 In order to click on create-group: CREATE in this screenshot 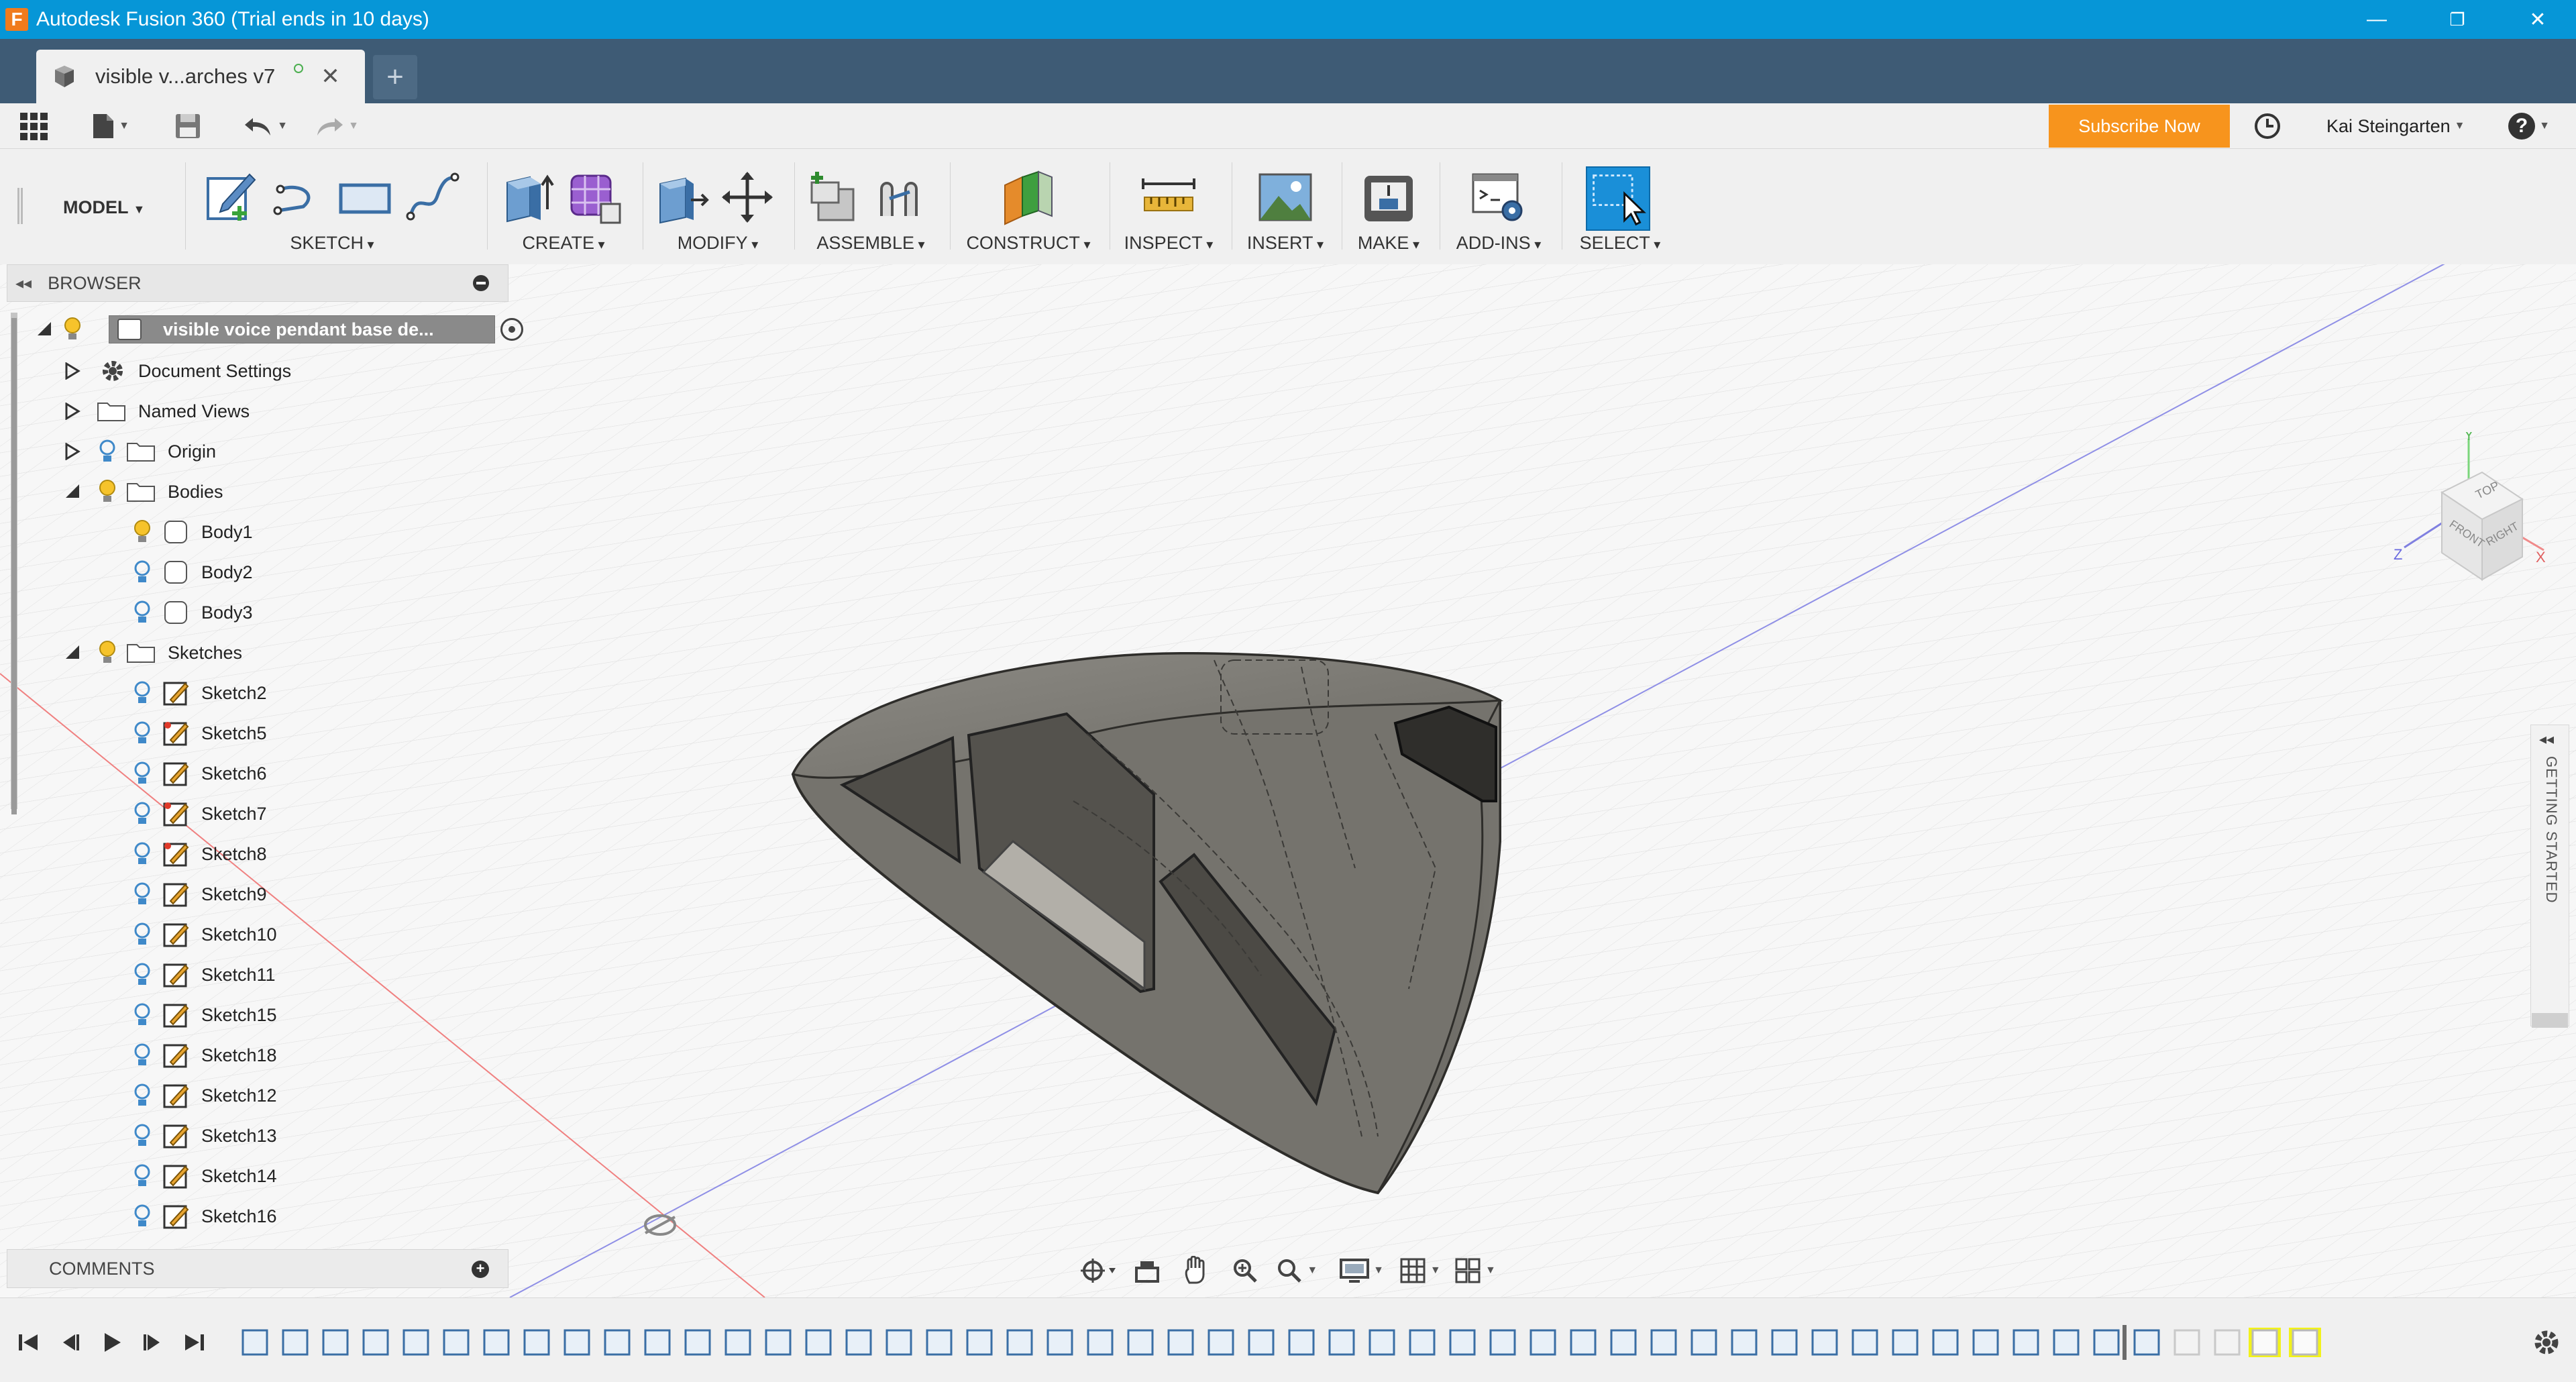, I will do `click(563, 207)`.